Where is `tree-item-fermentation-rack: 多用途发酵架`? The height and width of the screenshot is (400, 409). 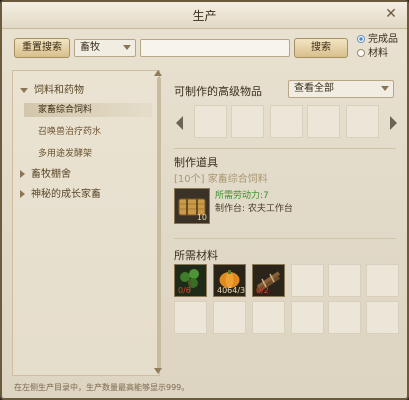 tree-item-fermentation-rack: 多用途发酵架 is located at coordinates (65, 154).